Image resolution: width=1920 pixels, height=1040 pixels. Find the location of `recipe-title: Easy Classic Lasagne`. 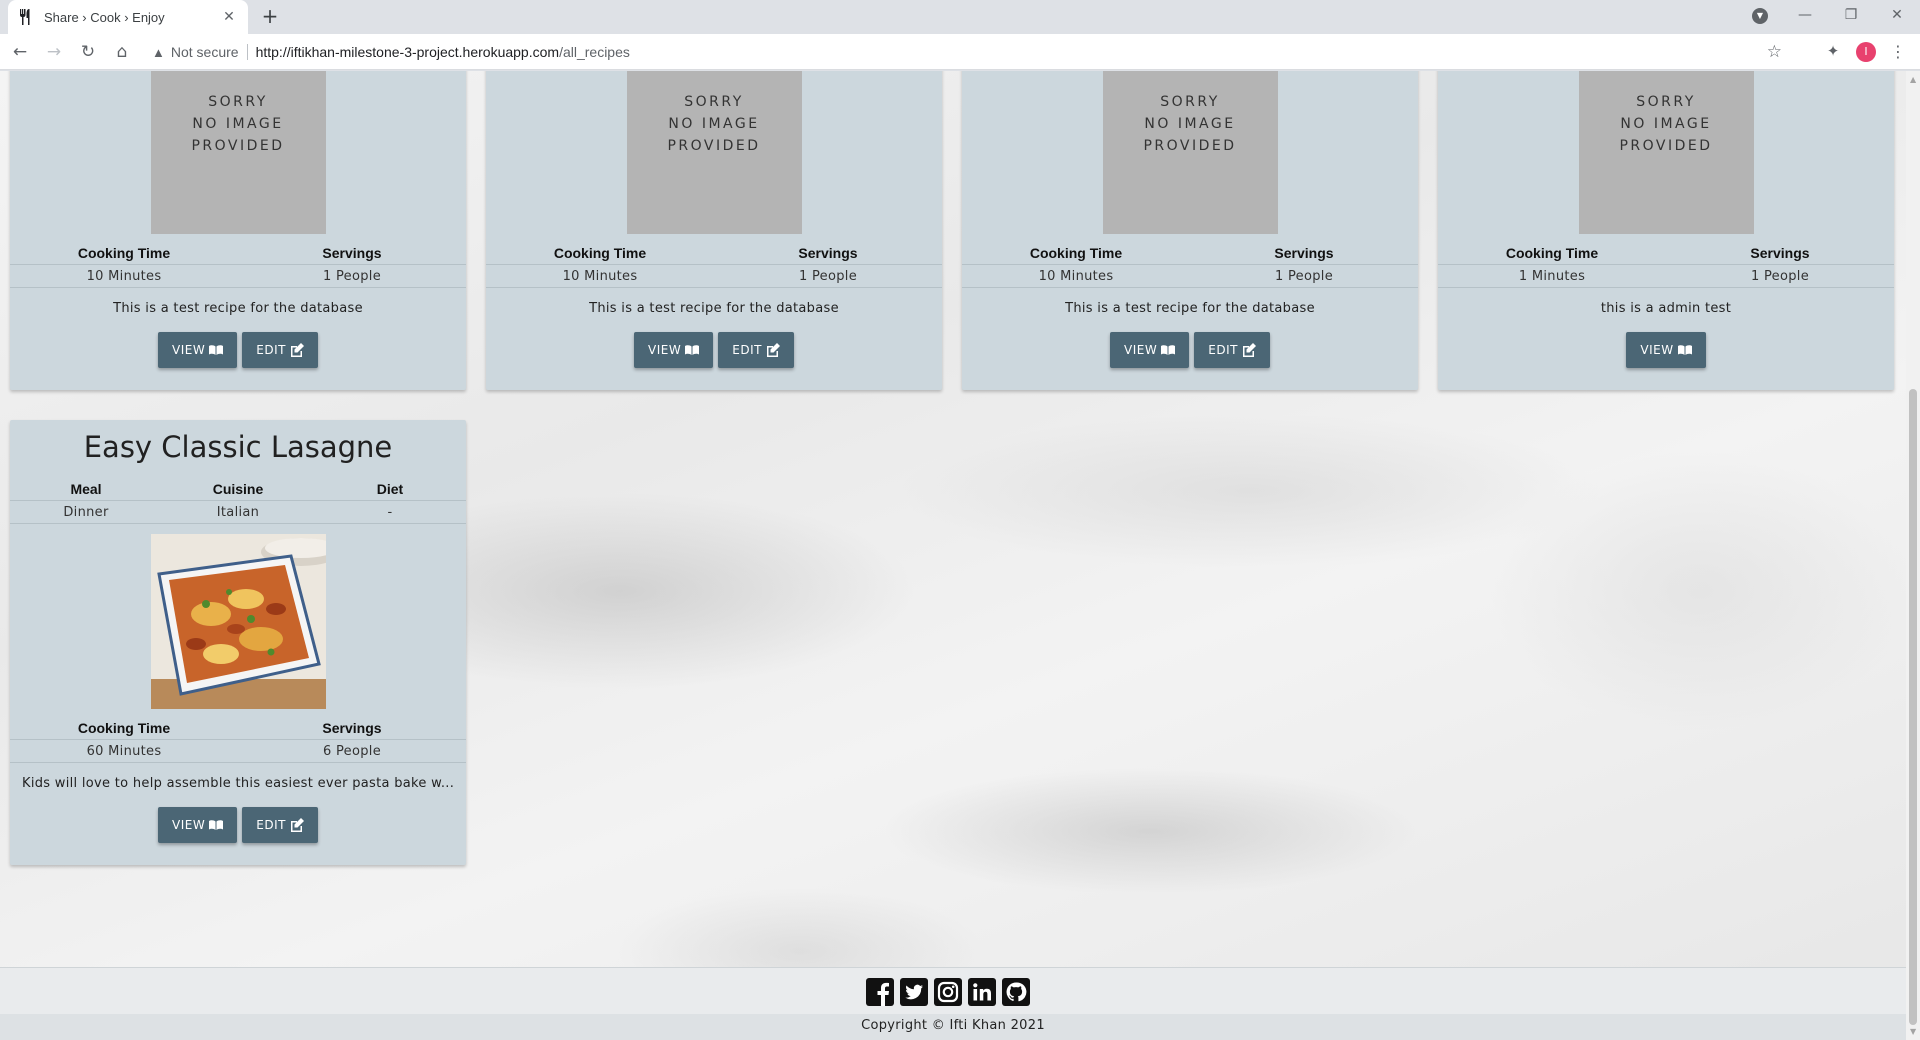

recipe-title: Easy Classic Lasagne is located at coordinates (238, 447).